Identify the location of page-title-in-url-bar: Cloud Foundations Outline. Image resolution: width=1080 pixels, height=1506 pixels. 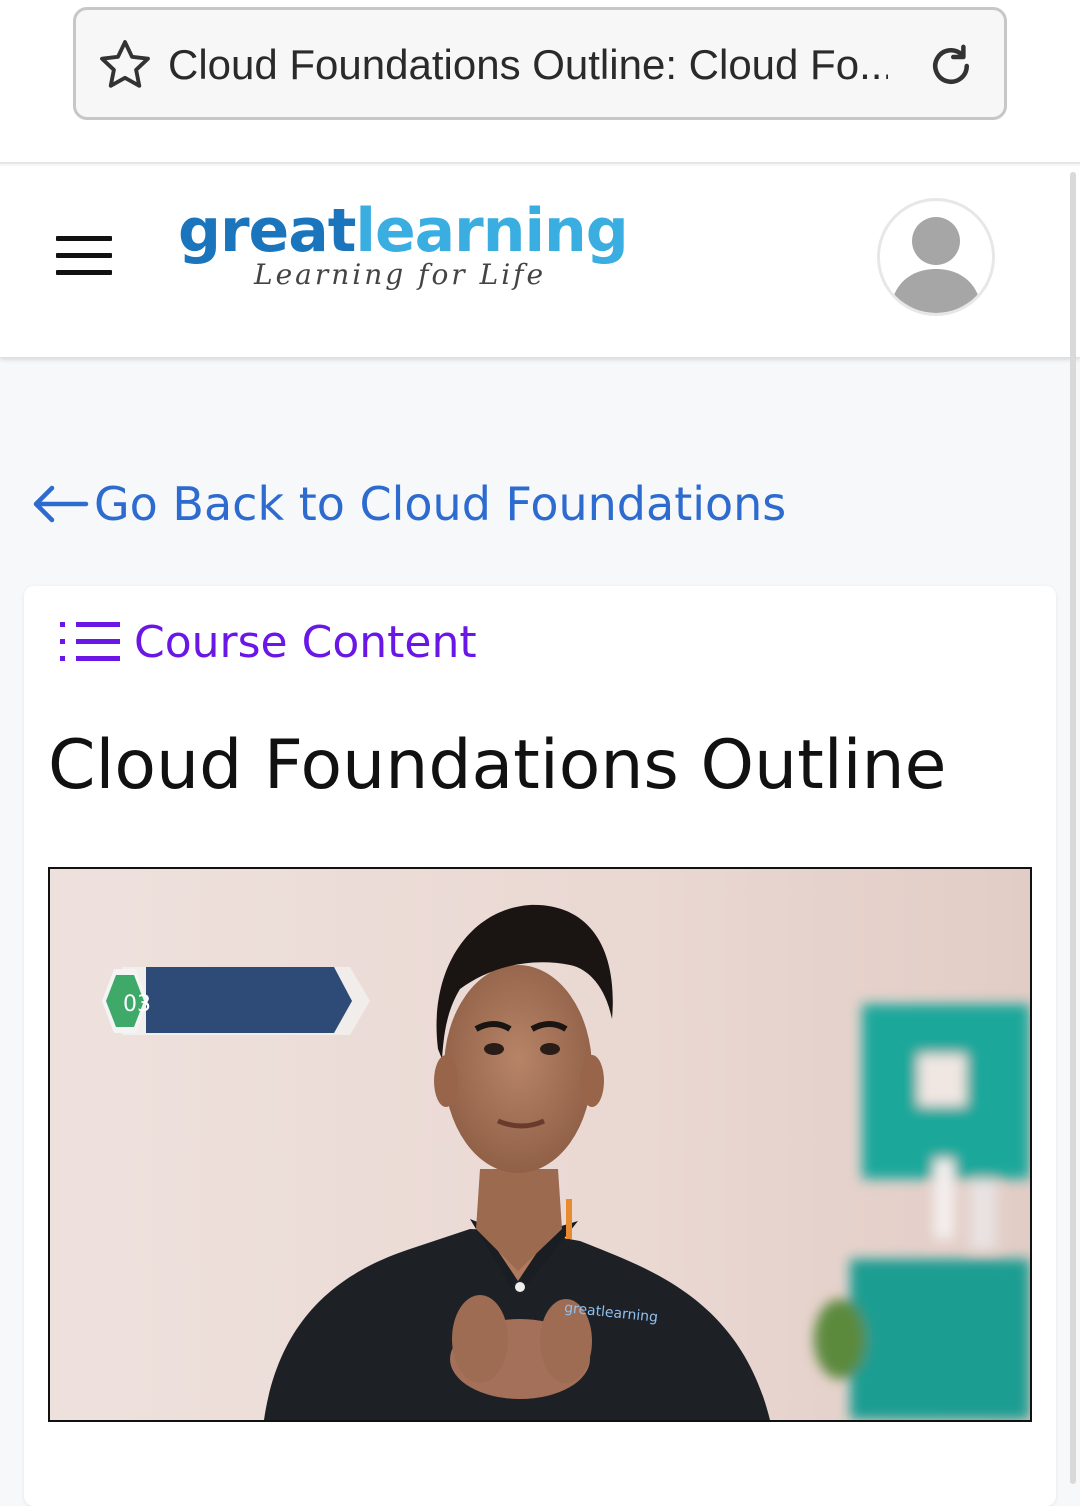
(528, 64).